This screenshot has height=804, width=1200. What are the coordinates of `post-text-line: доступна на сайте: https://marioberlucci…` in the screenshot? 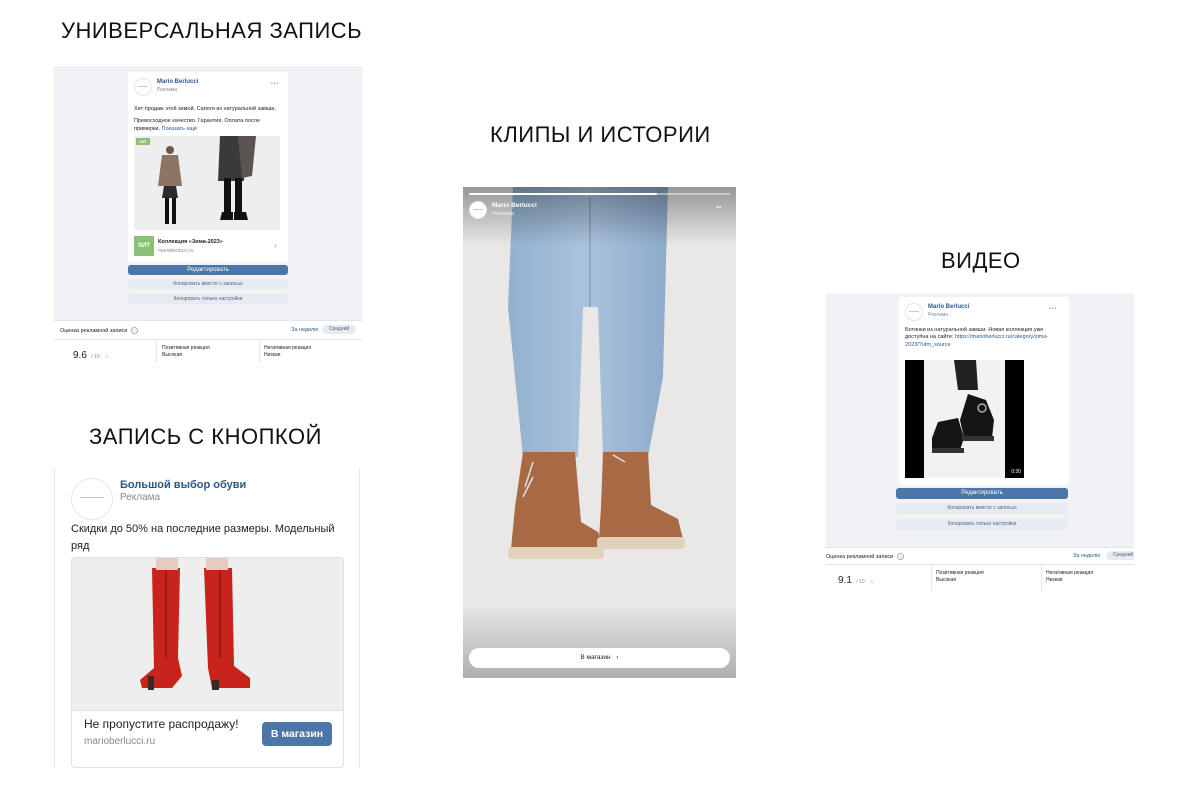 It's located at (977, 341).